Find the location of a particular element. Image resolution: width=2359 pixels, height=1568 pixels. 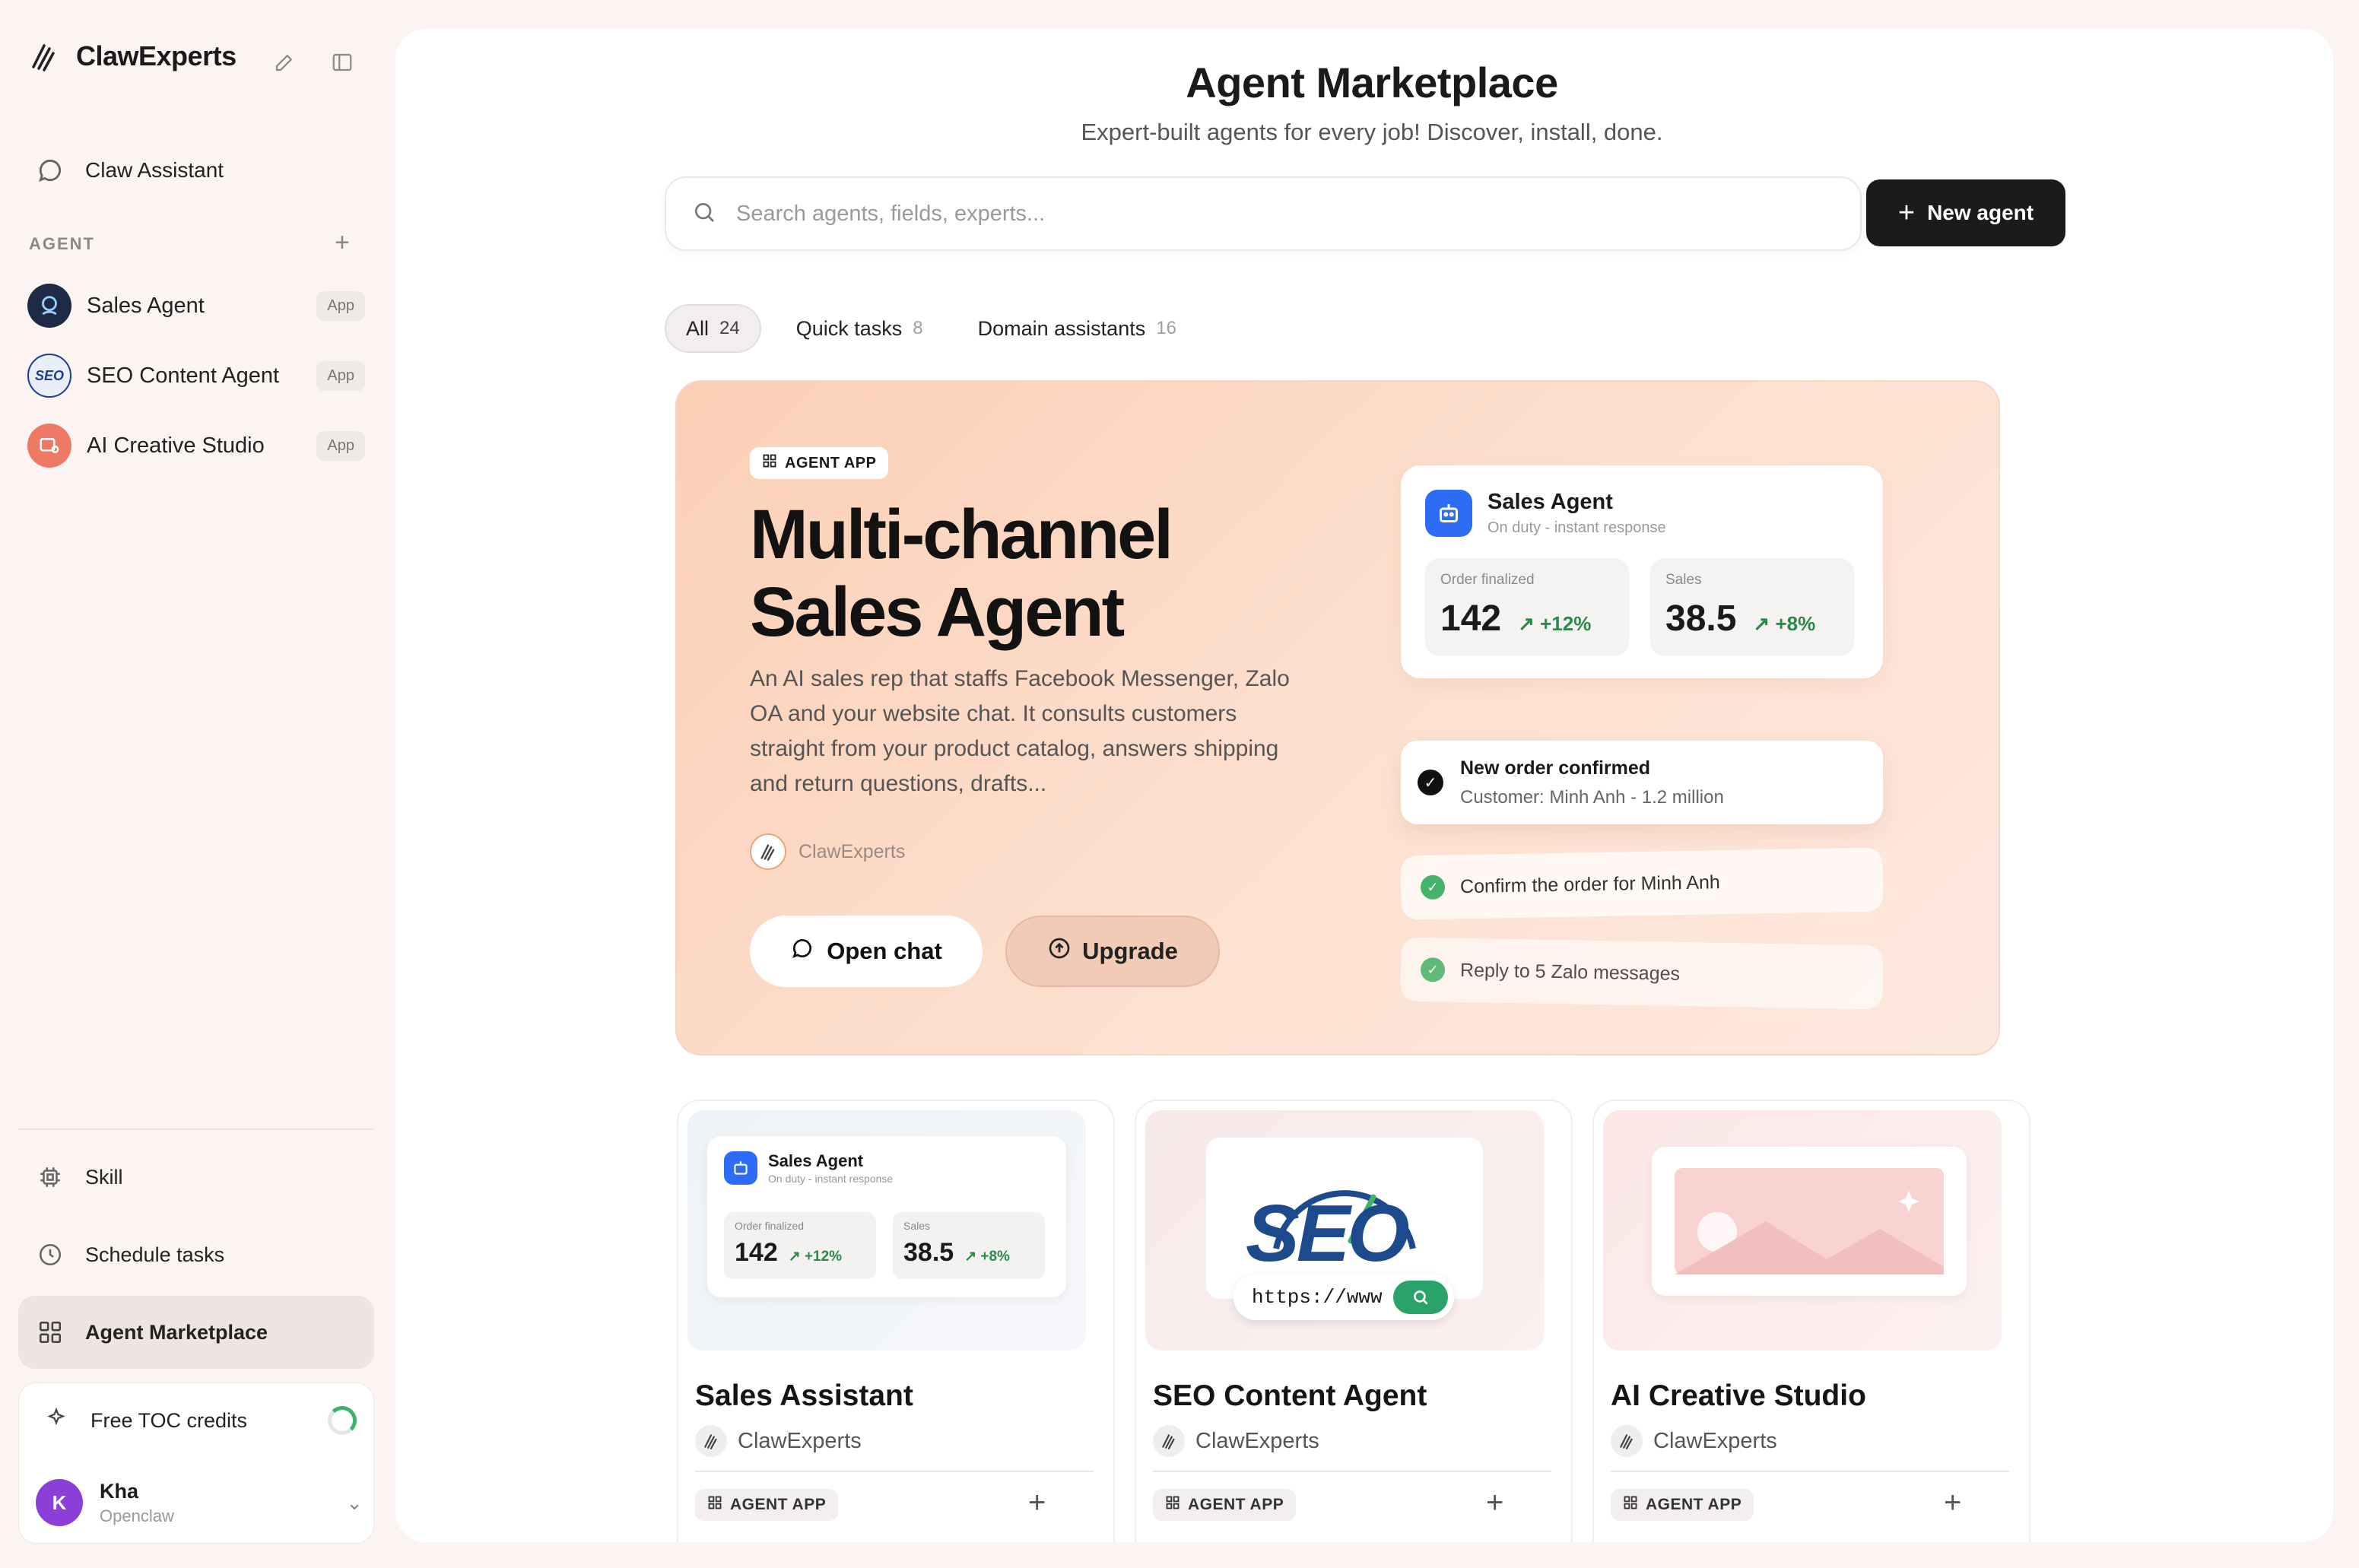

image-placeholder-icon is located at coordinates (1810, 1221).